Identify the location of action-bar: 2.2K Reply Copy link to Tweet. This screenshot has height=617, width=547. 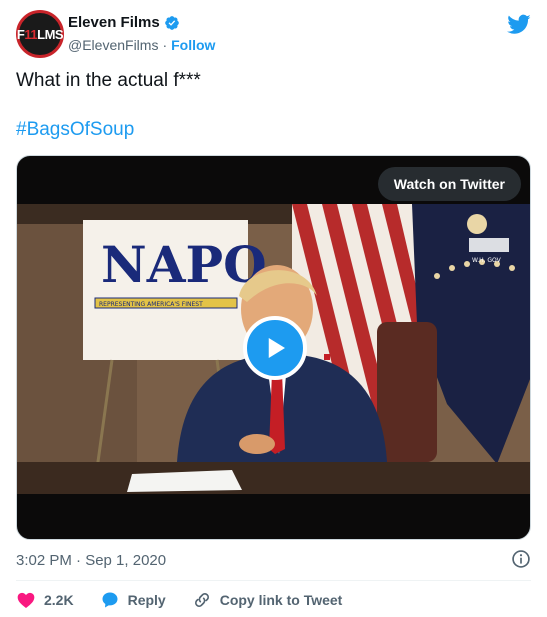
(192, 600).